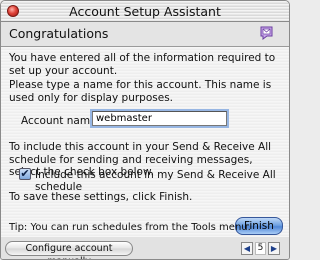  What do you see at coordinates (61, 121) in the screenshot?
I see `account-name-label: Account name:` at bounding box center [61, 121].